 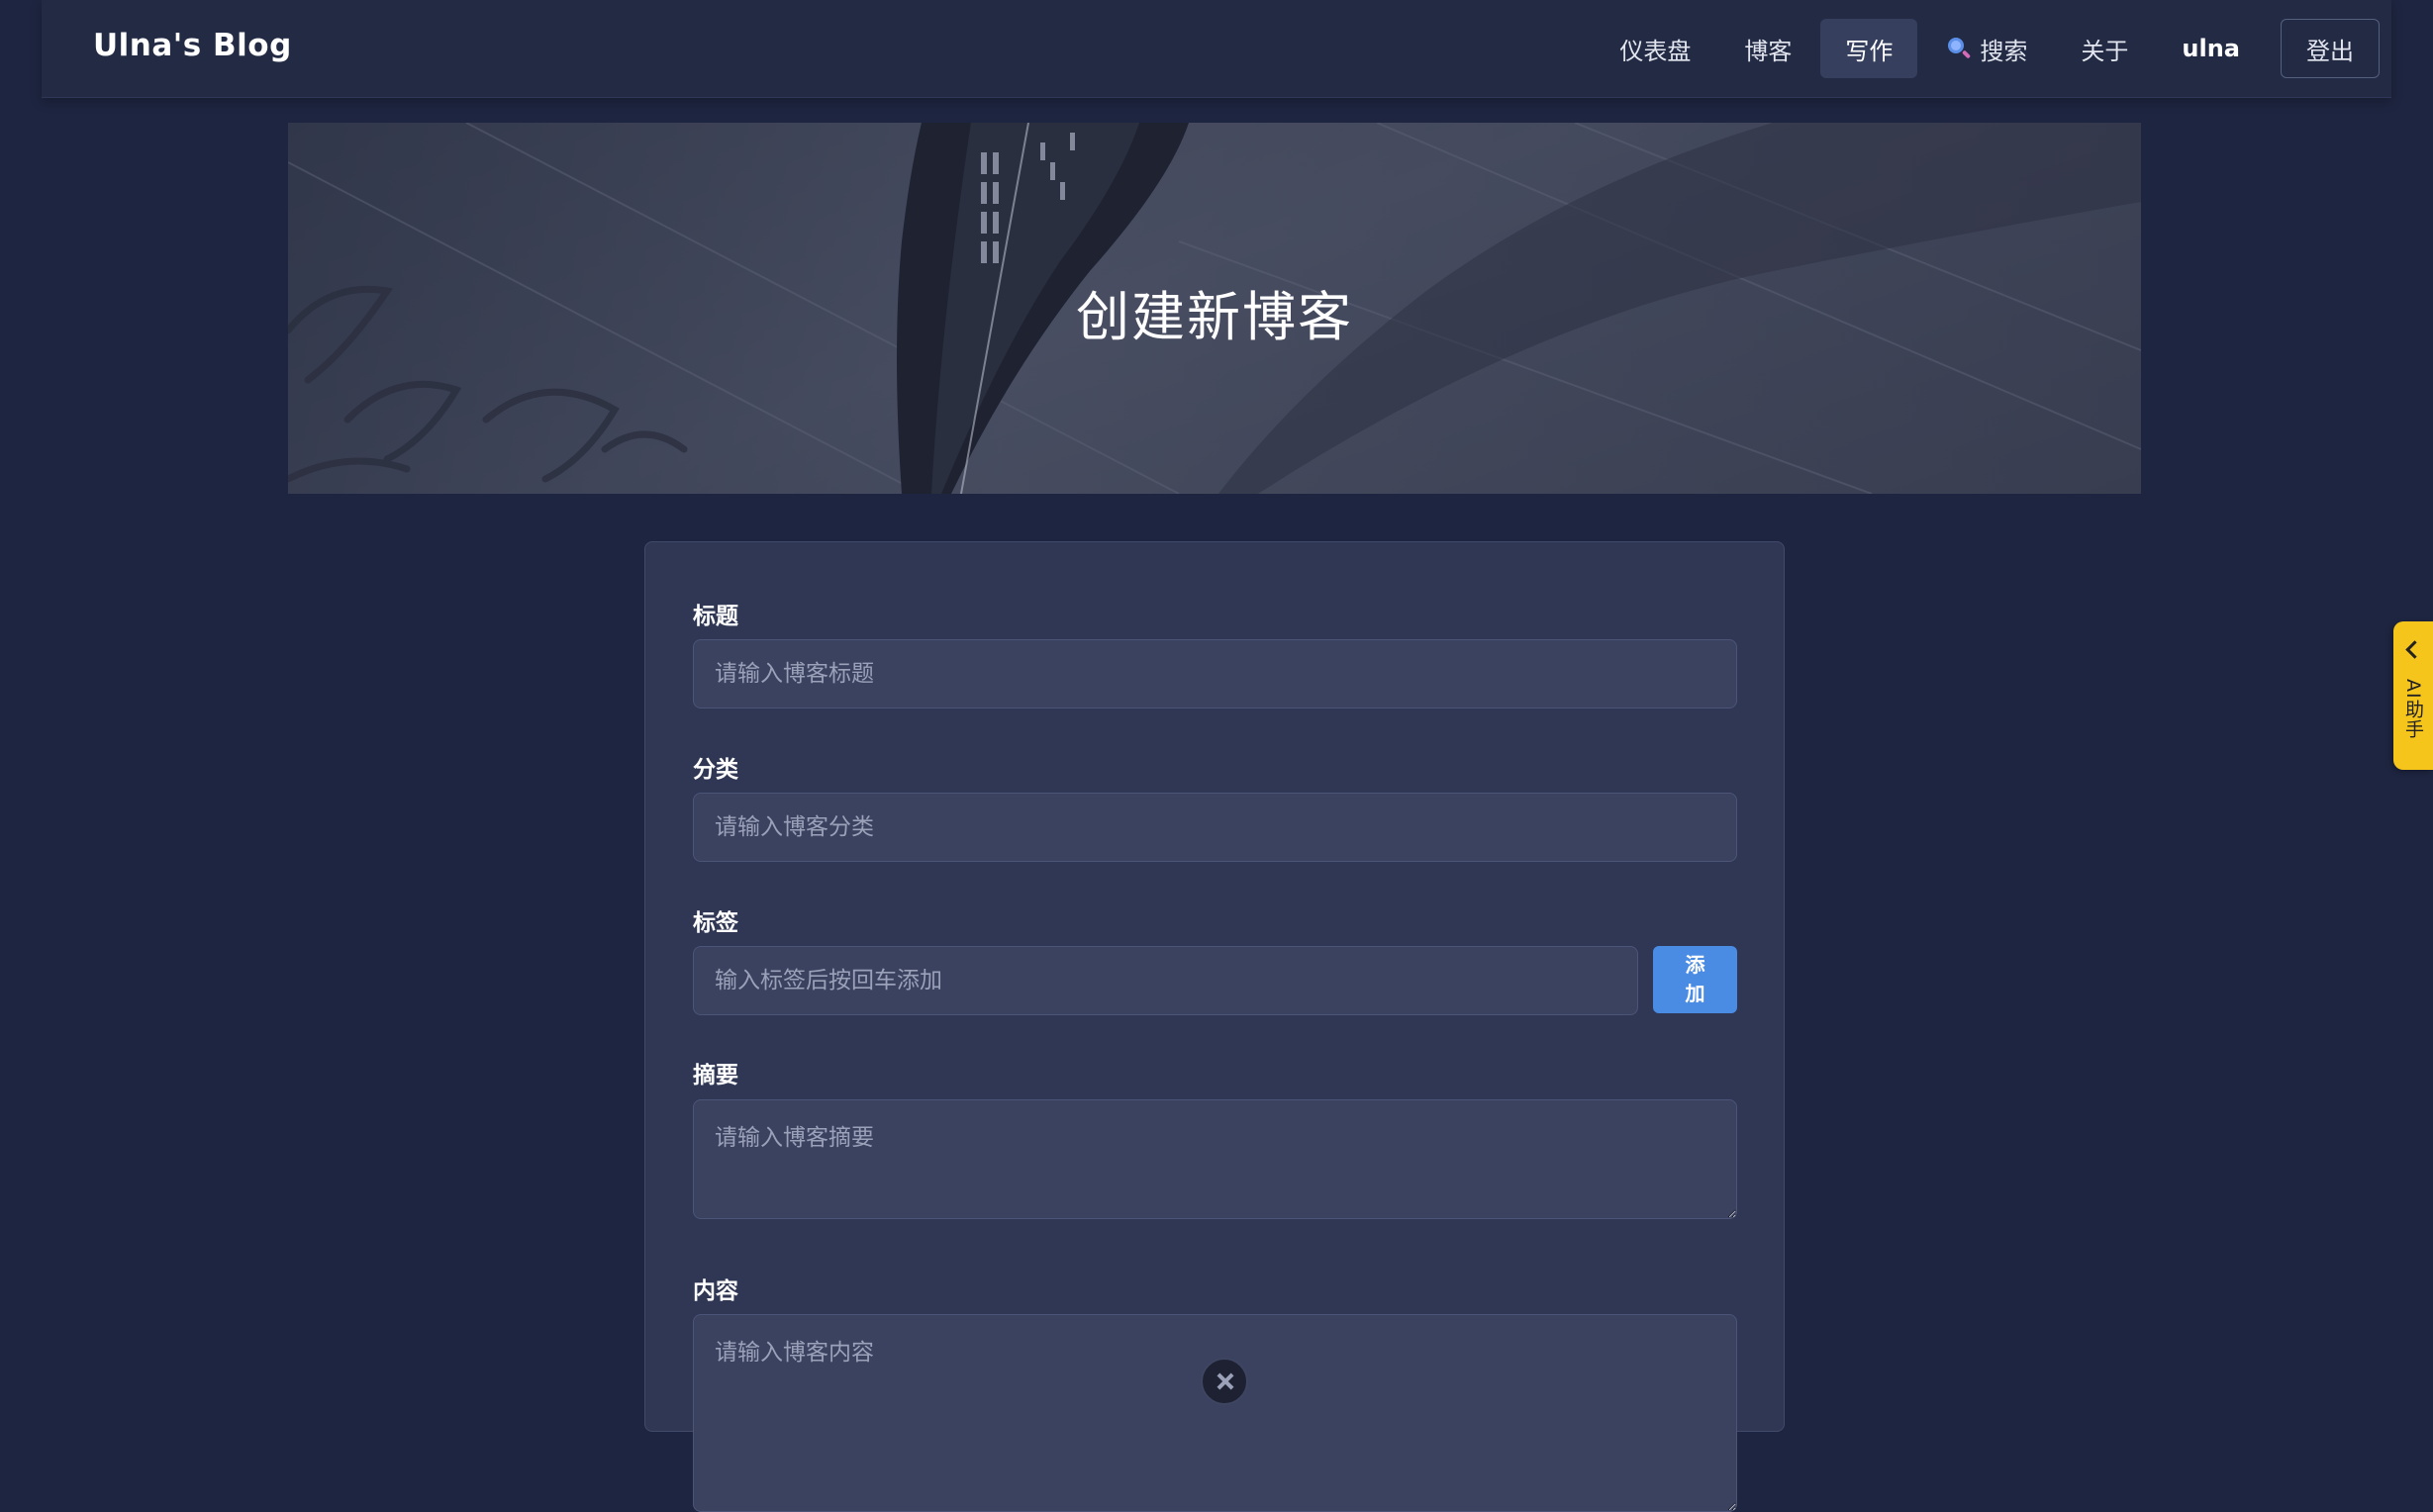 I want to click on category-input, so click(x=1215, y=828).